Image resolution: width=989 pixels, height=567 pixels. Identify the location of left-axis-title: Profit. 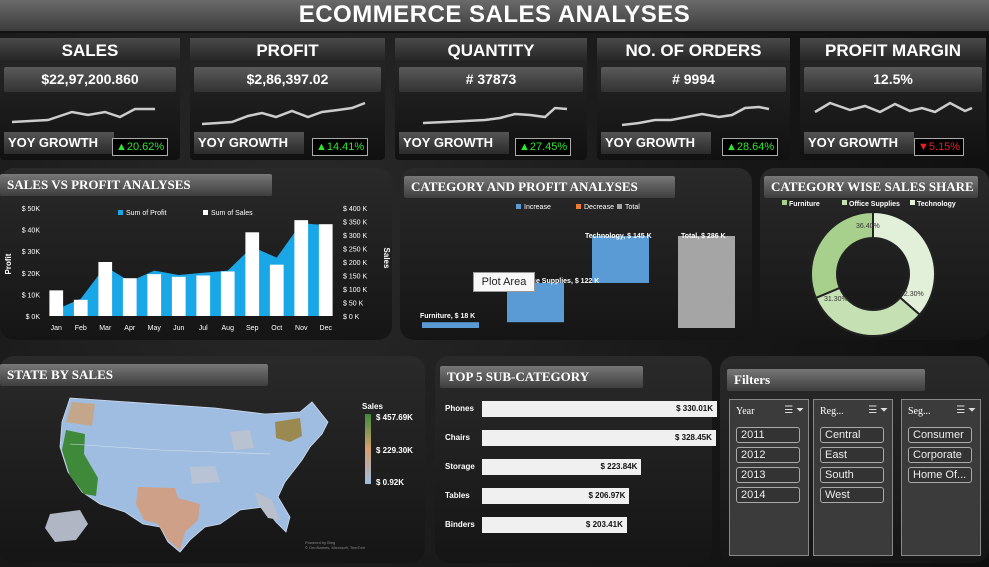
(8, 263).